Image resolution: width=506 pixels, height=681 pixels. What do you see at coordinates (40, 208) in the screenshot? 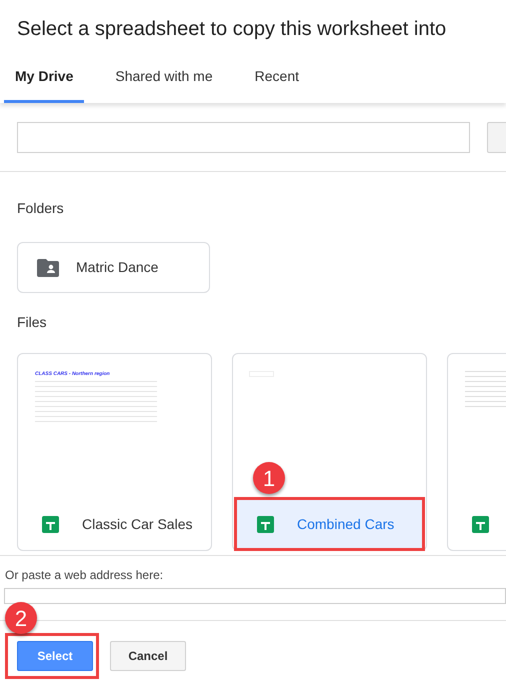
I see `section-heading: Folders` at bounding box center [40, 208].